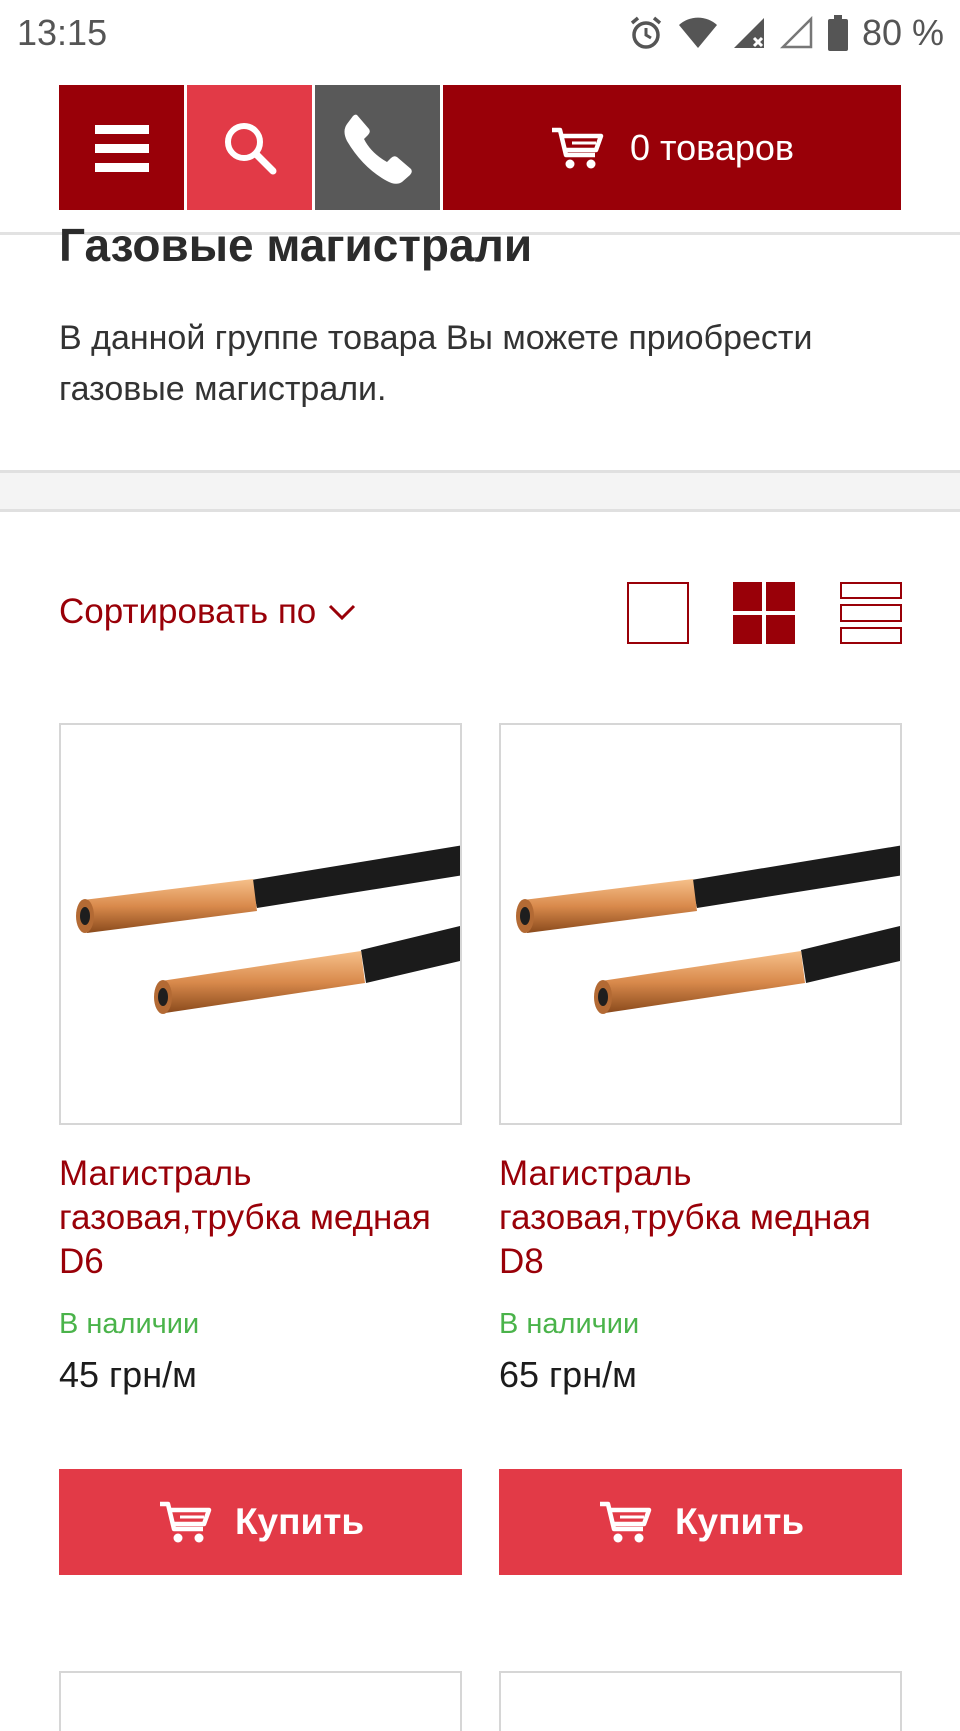 This screenshot has width=960, height=1731. I want to click on status-icons: 80 %, so click(786, 33).